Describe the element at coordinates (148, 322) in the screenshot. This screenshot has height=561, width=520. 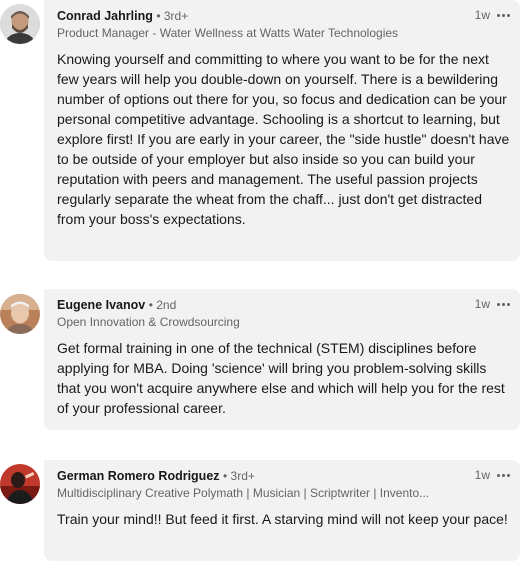
I see `author-headline: Open Innovation & Crowdsourcing` at that location.